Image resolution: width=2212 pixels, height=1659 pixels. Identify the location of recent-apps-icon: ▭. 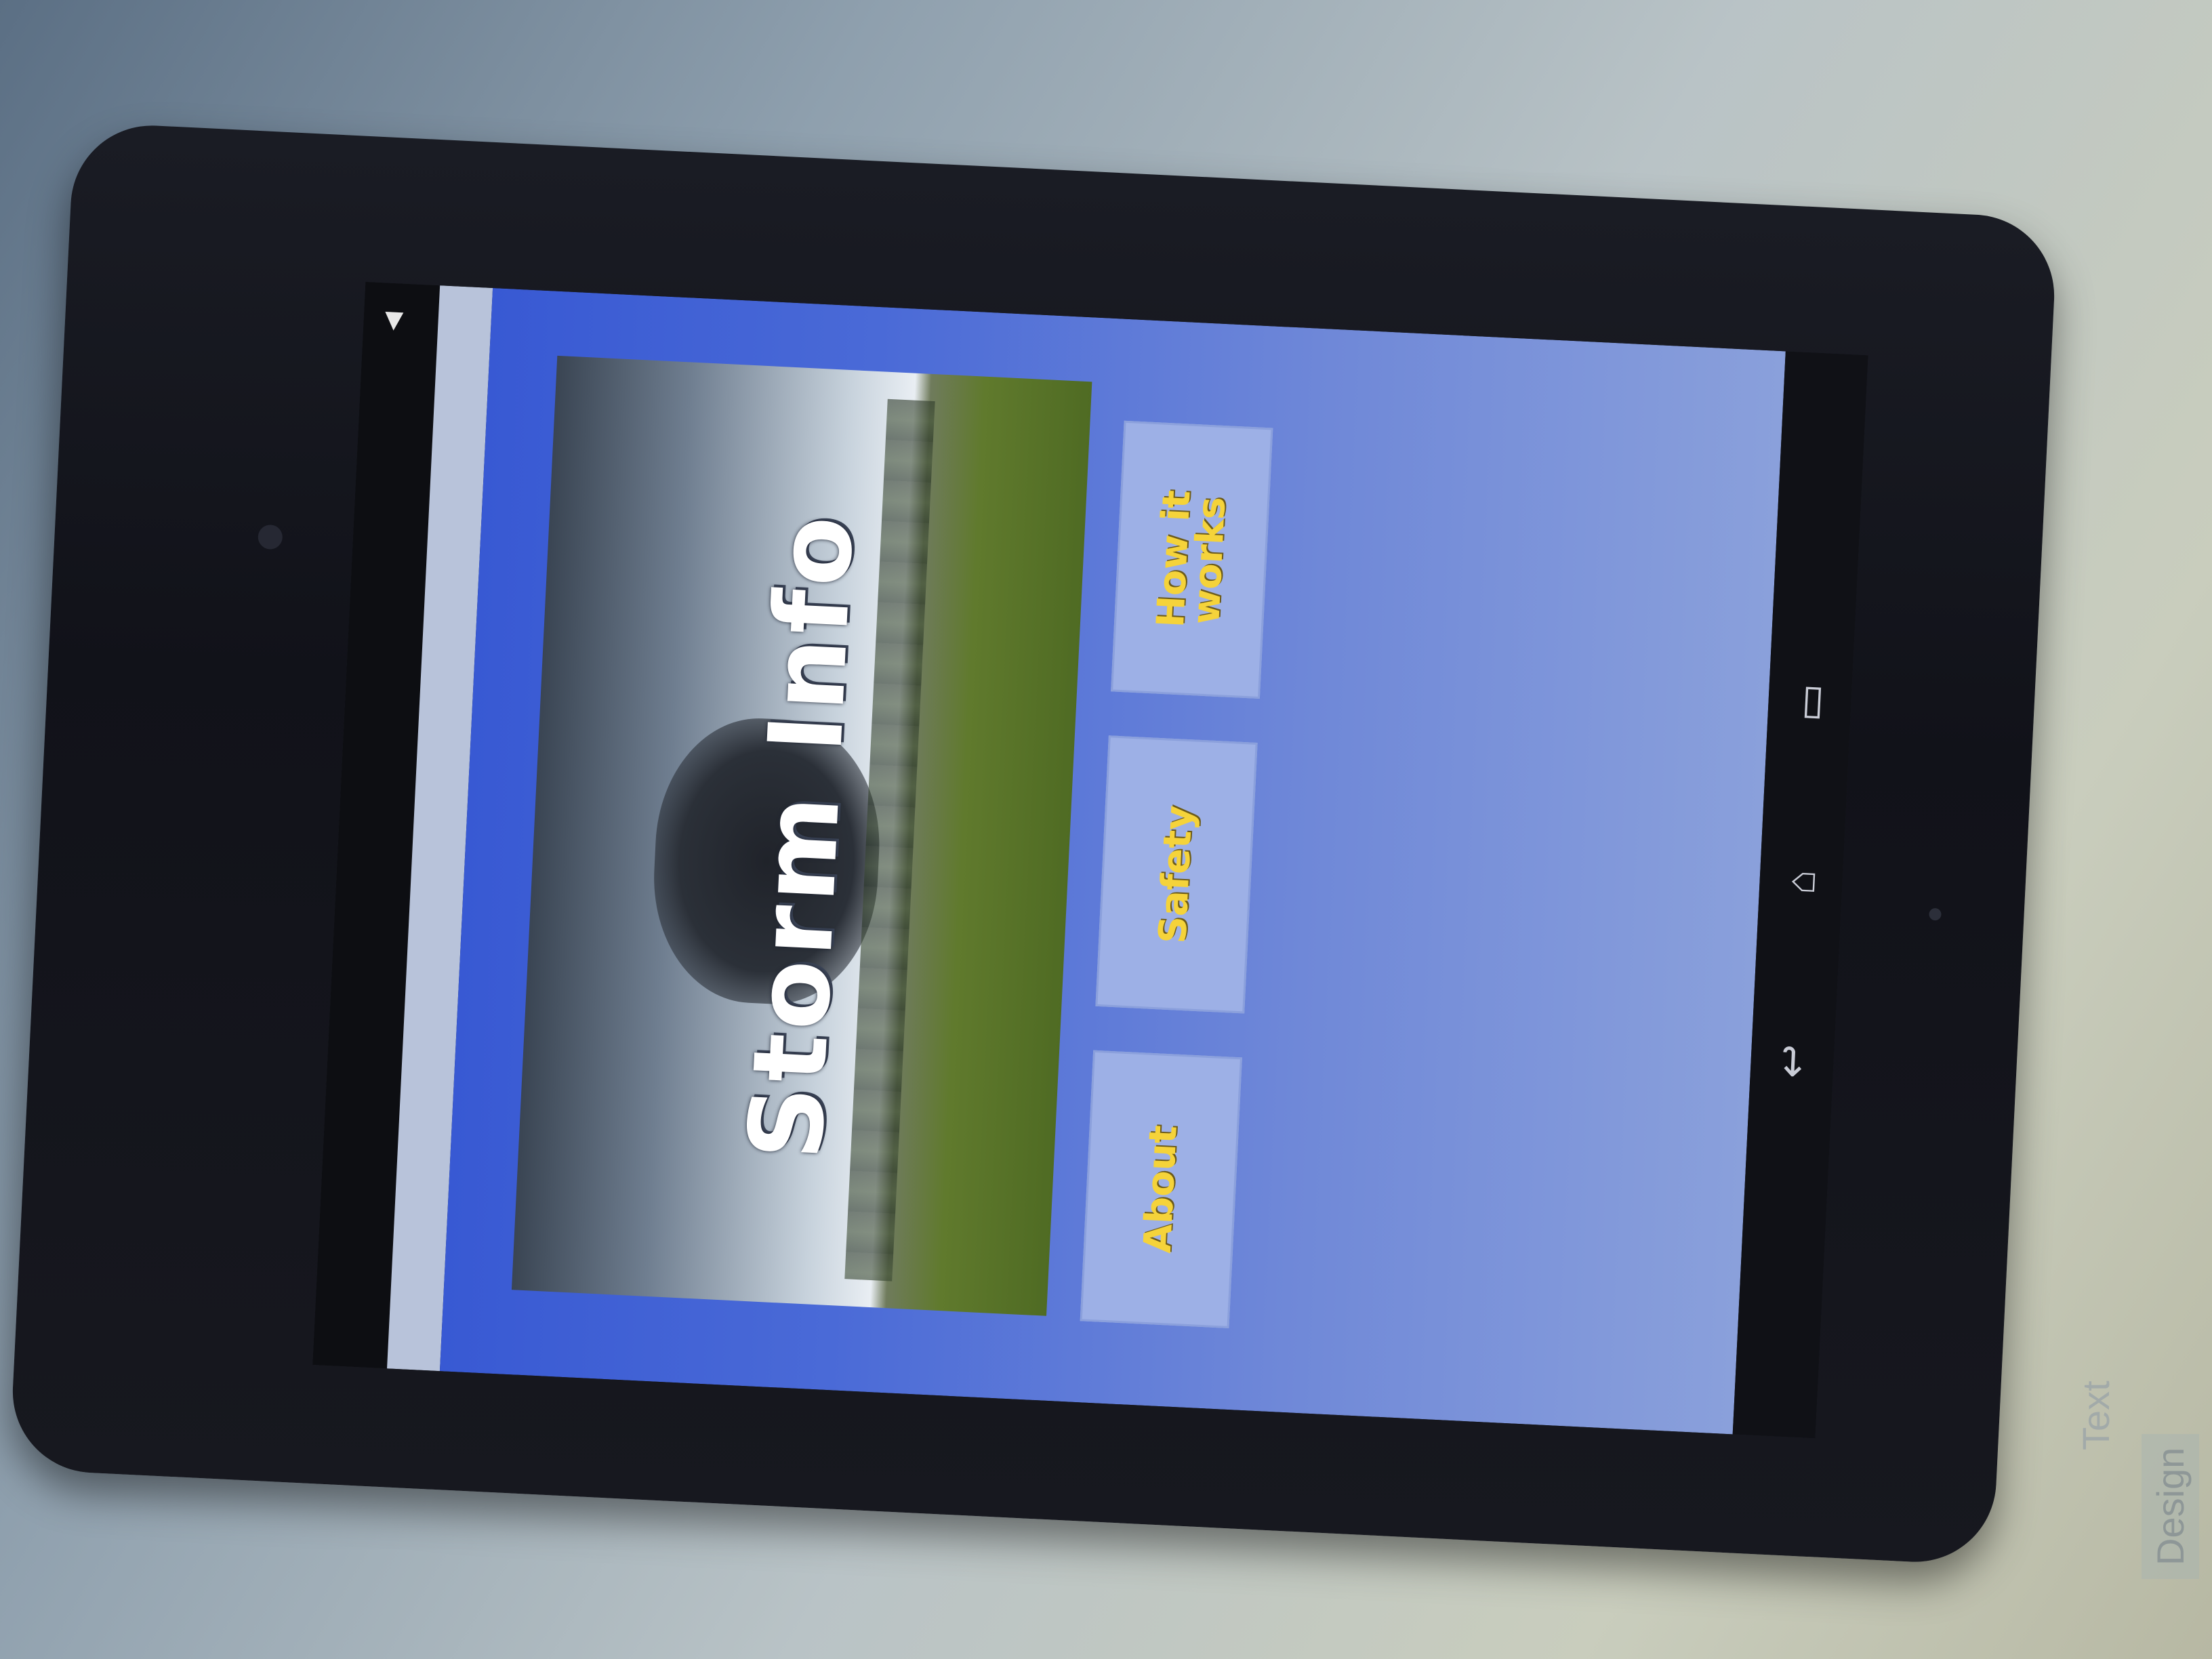
(1809, 703).